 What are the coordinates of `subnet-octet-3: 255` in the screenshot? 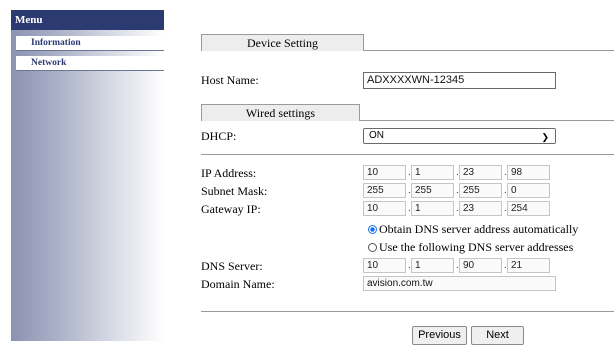 It's located at (480, 190).